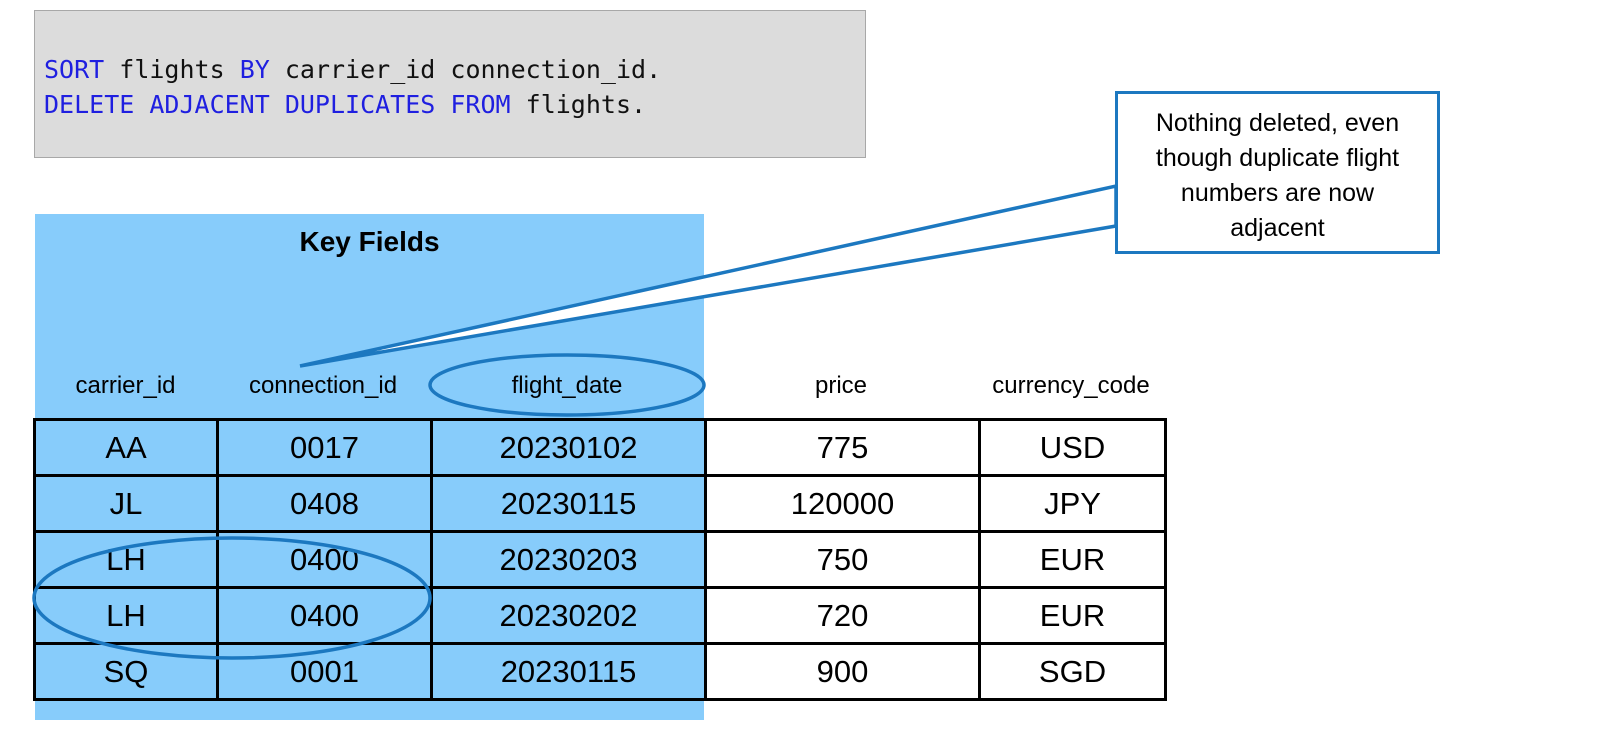 The height and width of the screenshot is (747, 1600). What do you see at coordinates (232, 598) in the screenshot?
I see `duplicate-rows-highlight-ellipse` at bounding box center [232, 598].